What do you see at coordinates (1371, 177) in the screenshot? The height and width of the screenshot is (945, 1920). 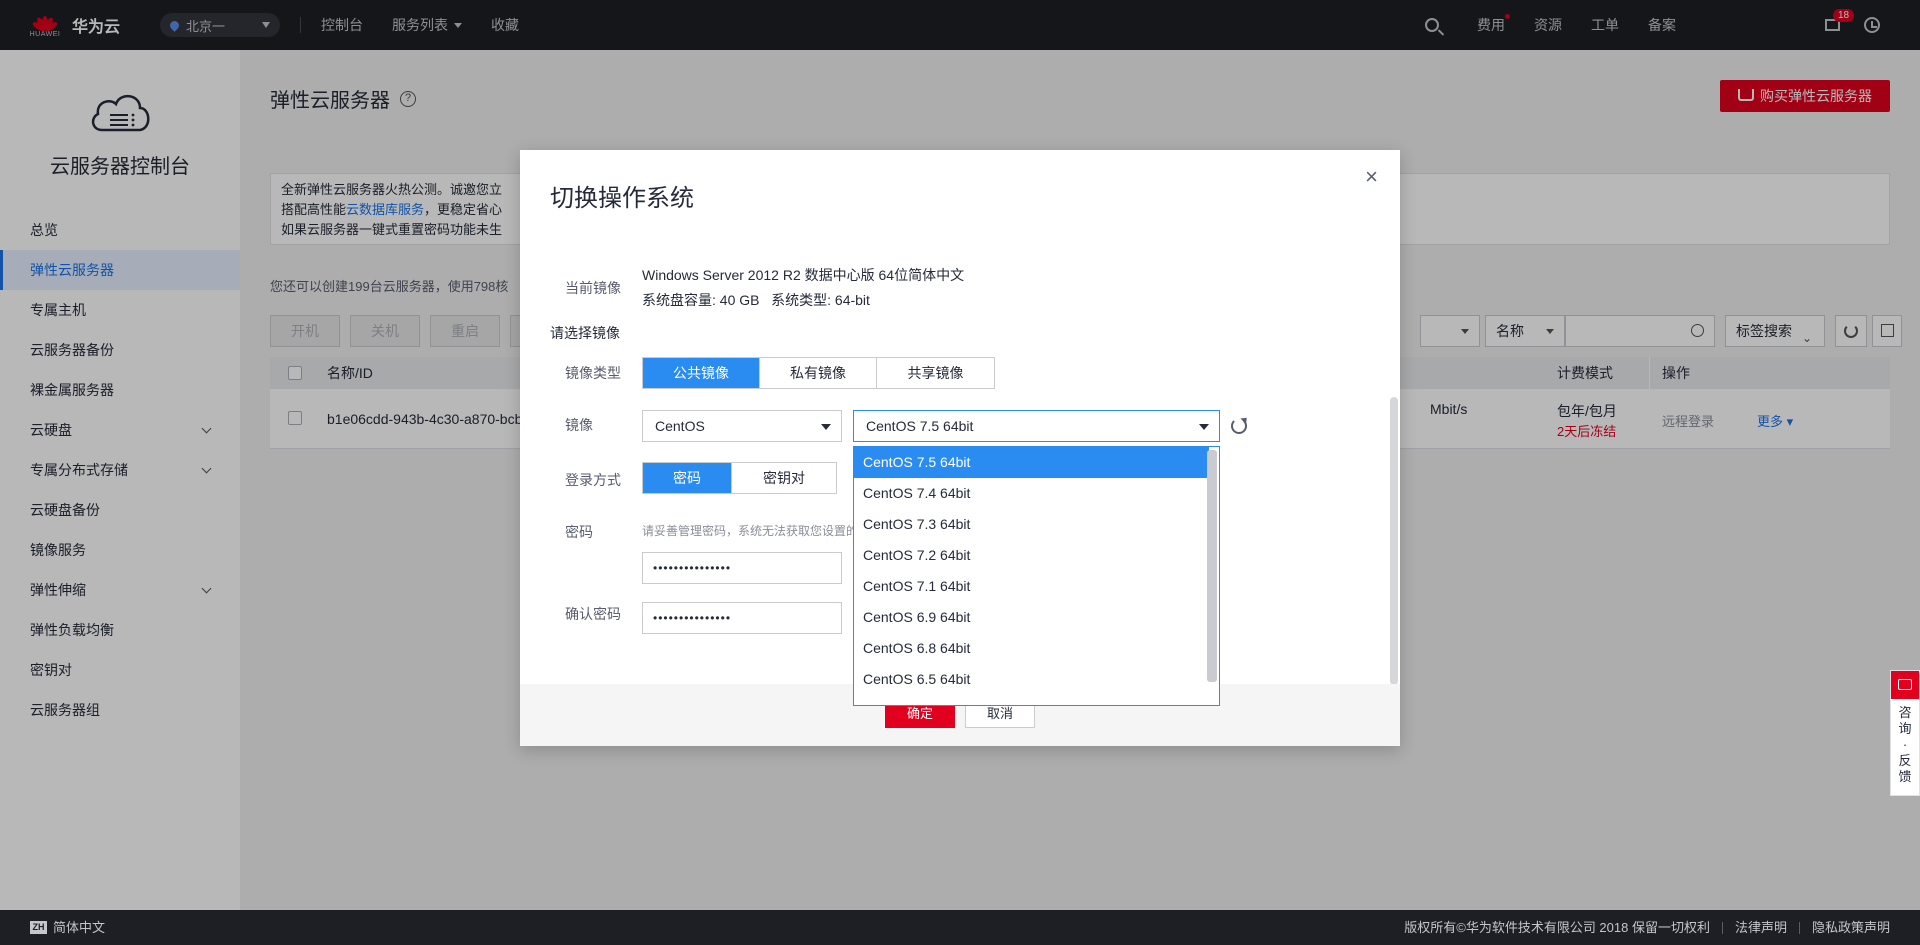 I see `close-icon: ×` at bounding box center [1371, 177].